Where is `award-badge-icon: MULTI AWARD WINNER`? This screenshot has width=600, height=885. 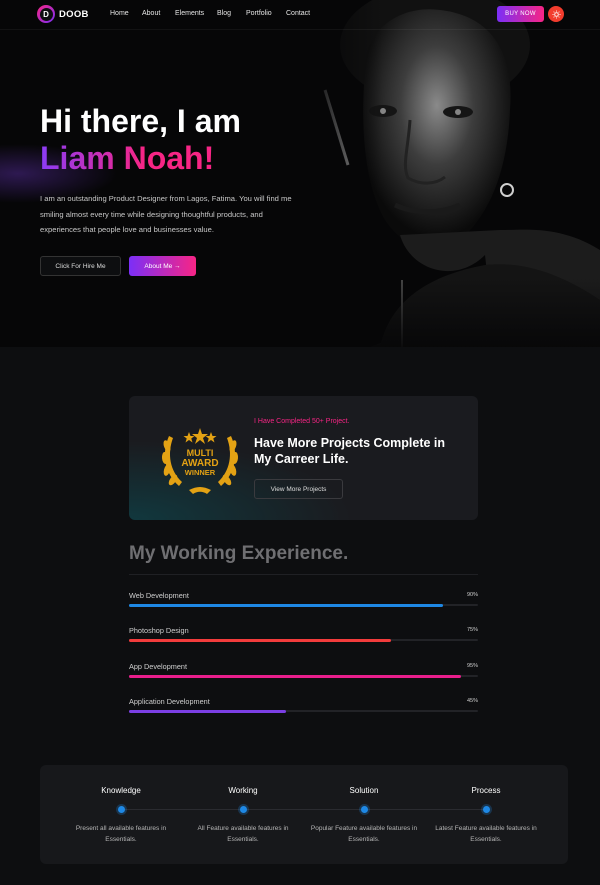 award-badge-icon: MULTI AWARD WINNER is located at coordinates (200, 461).